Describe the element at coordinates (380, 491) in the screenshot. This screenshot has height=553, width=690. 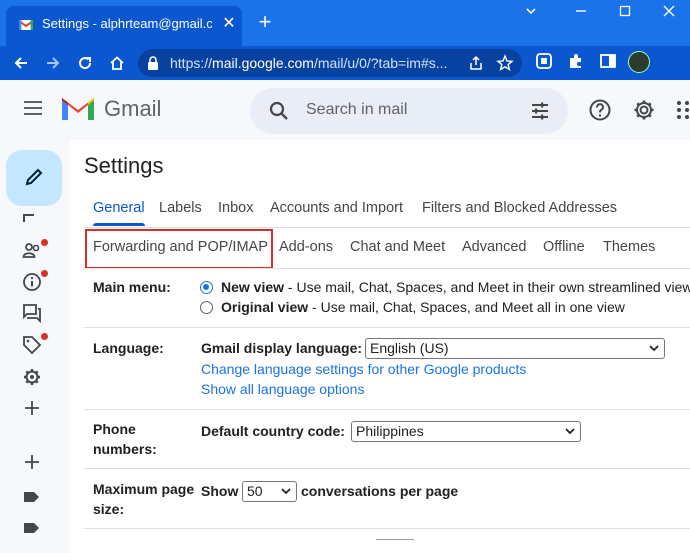
I see `conversations-per-page-label: conversations per page` at that location.